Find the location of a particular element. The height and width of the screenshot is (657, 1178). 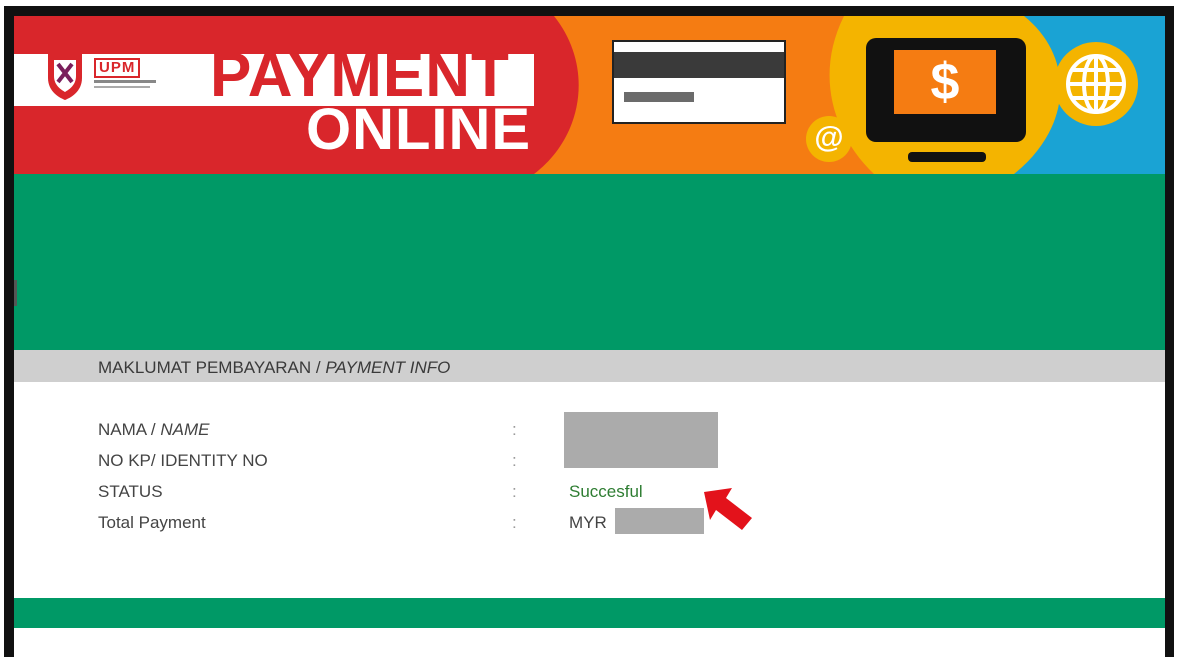

monitor-stand is located at coordinates (947, 157).